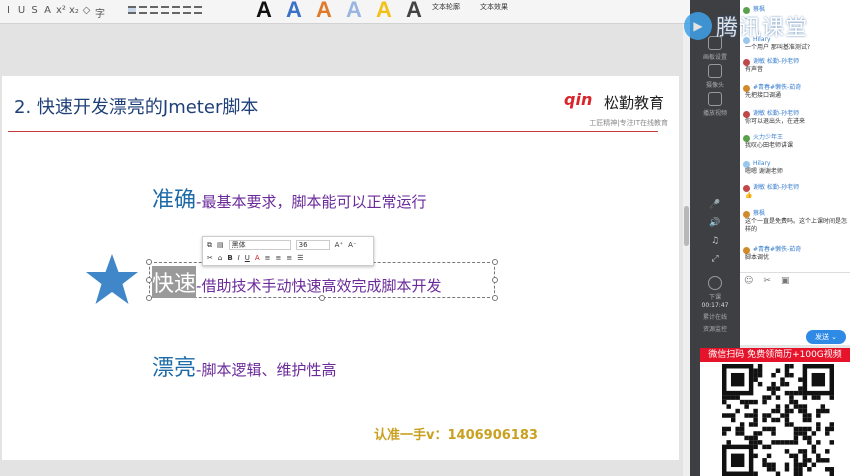 This screenshot has width=850, height=476. What do you see at coordinates (749, 195) in the screenshot?
I see `chat-text: 👍` at bounding box center [749, 195].